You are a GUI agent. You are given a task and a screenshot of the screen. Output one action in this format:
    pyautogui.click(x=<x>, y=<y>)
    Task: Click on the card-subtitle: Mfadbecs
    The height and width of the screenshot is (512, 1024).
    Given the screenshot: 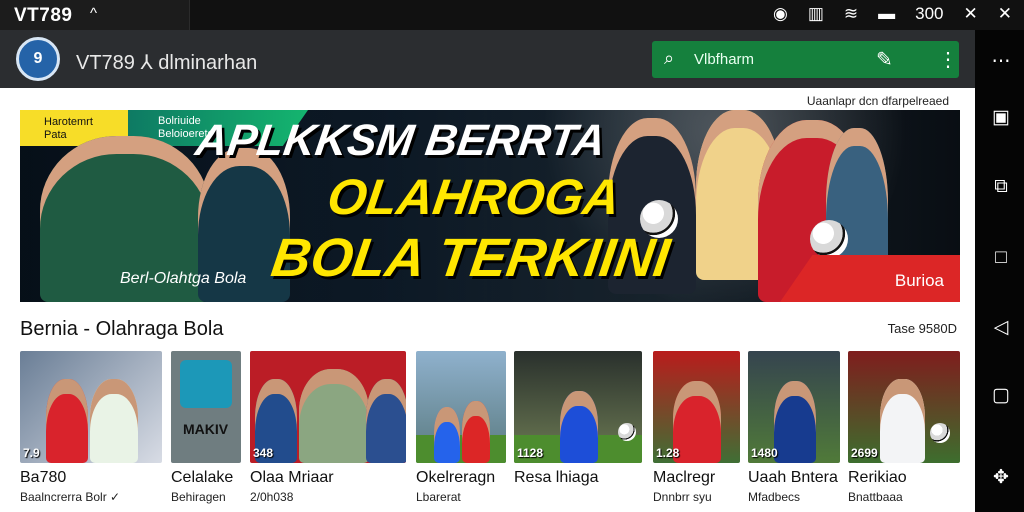 What is the action you would take?
    pyautogui.click(x=774, y=497)
    